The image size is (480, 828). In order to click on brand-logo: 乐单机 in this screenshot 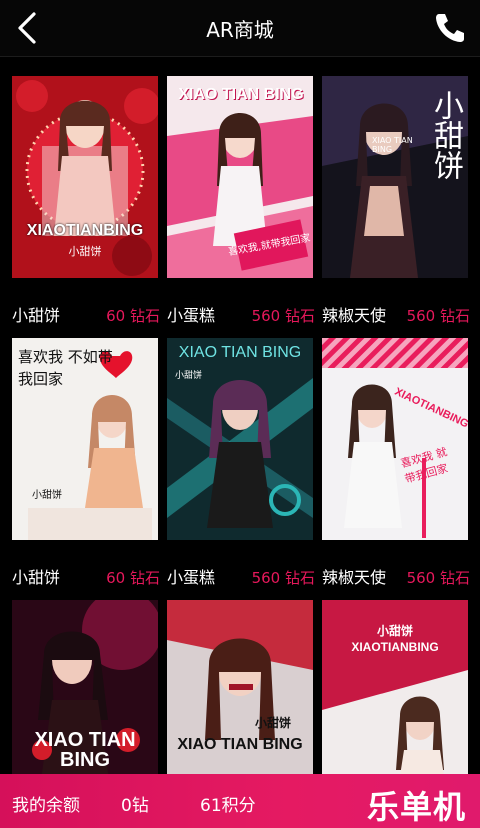, I will do `click(416, 807)`.